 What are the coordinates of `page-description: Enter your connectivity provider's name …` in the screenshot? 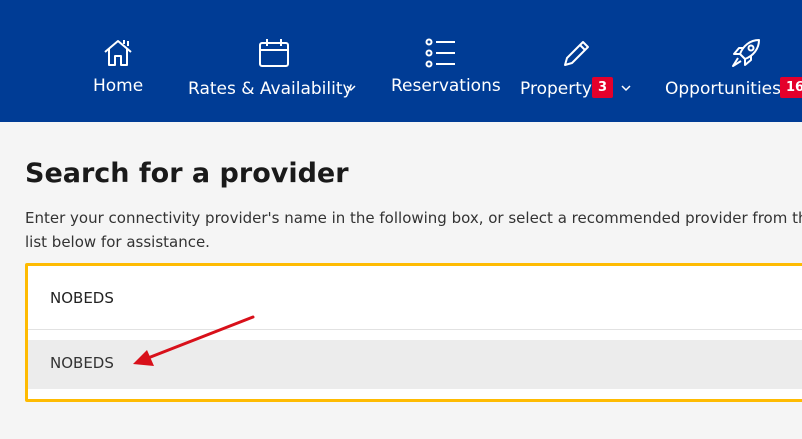 It's located at (413, 230).